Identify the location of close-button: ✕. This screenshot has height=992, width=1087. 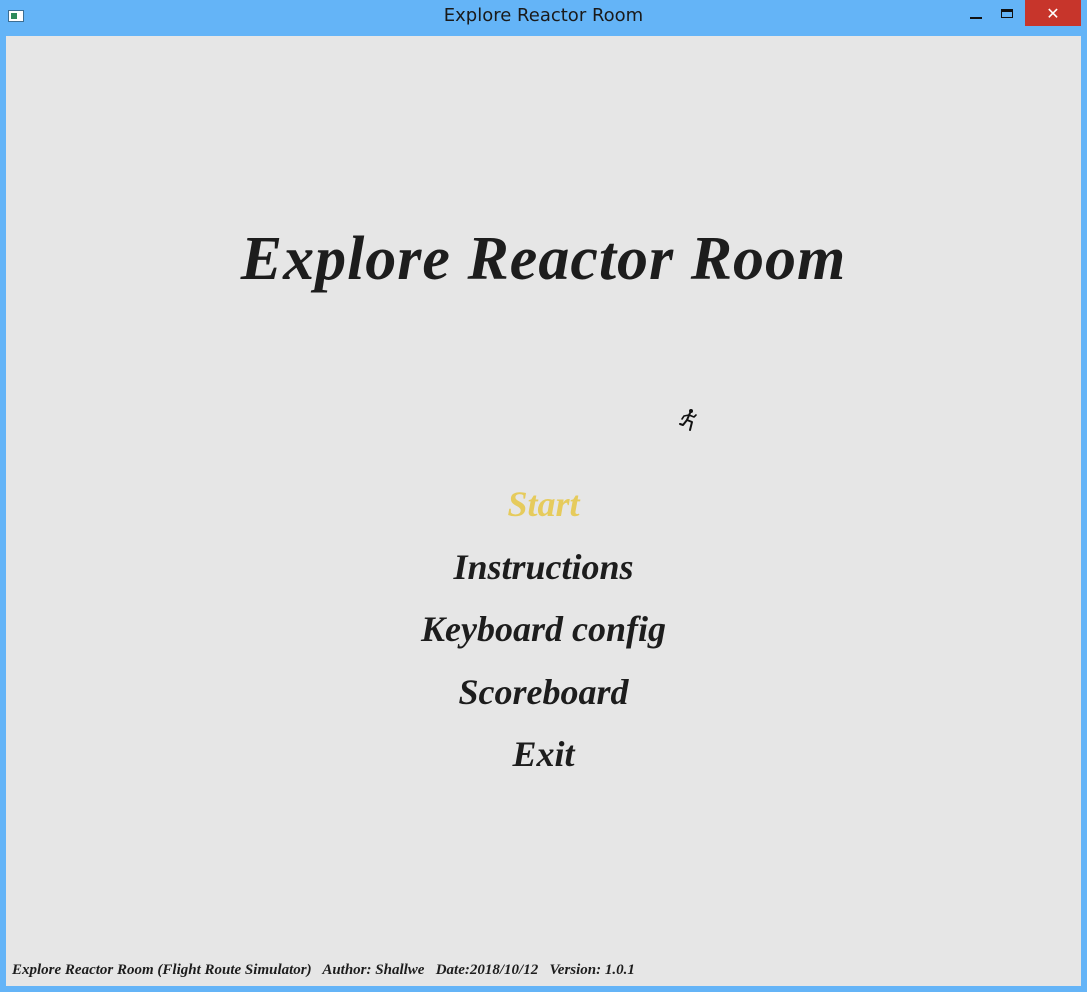
(1053, 13).